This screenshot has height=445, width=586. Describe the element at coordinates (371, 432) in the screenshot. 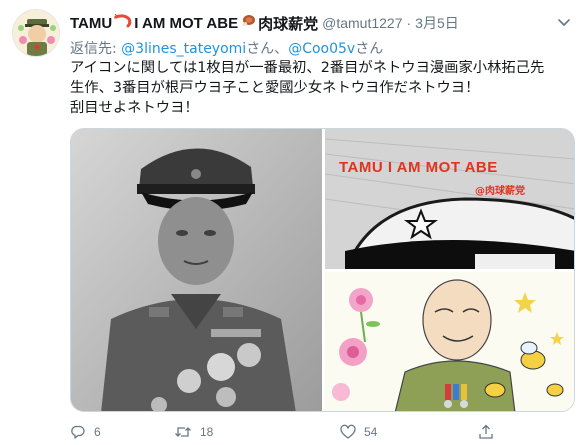

I see `like-count: 54` at that location.